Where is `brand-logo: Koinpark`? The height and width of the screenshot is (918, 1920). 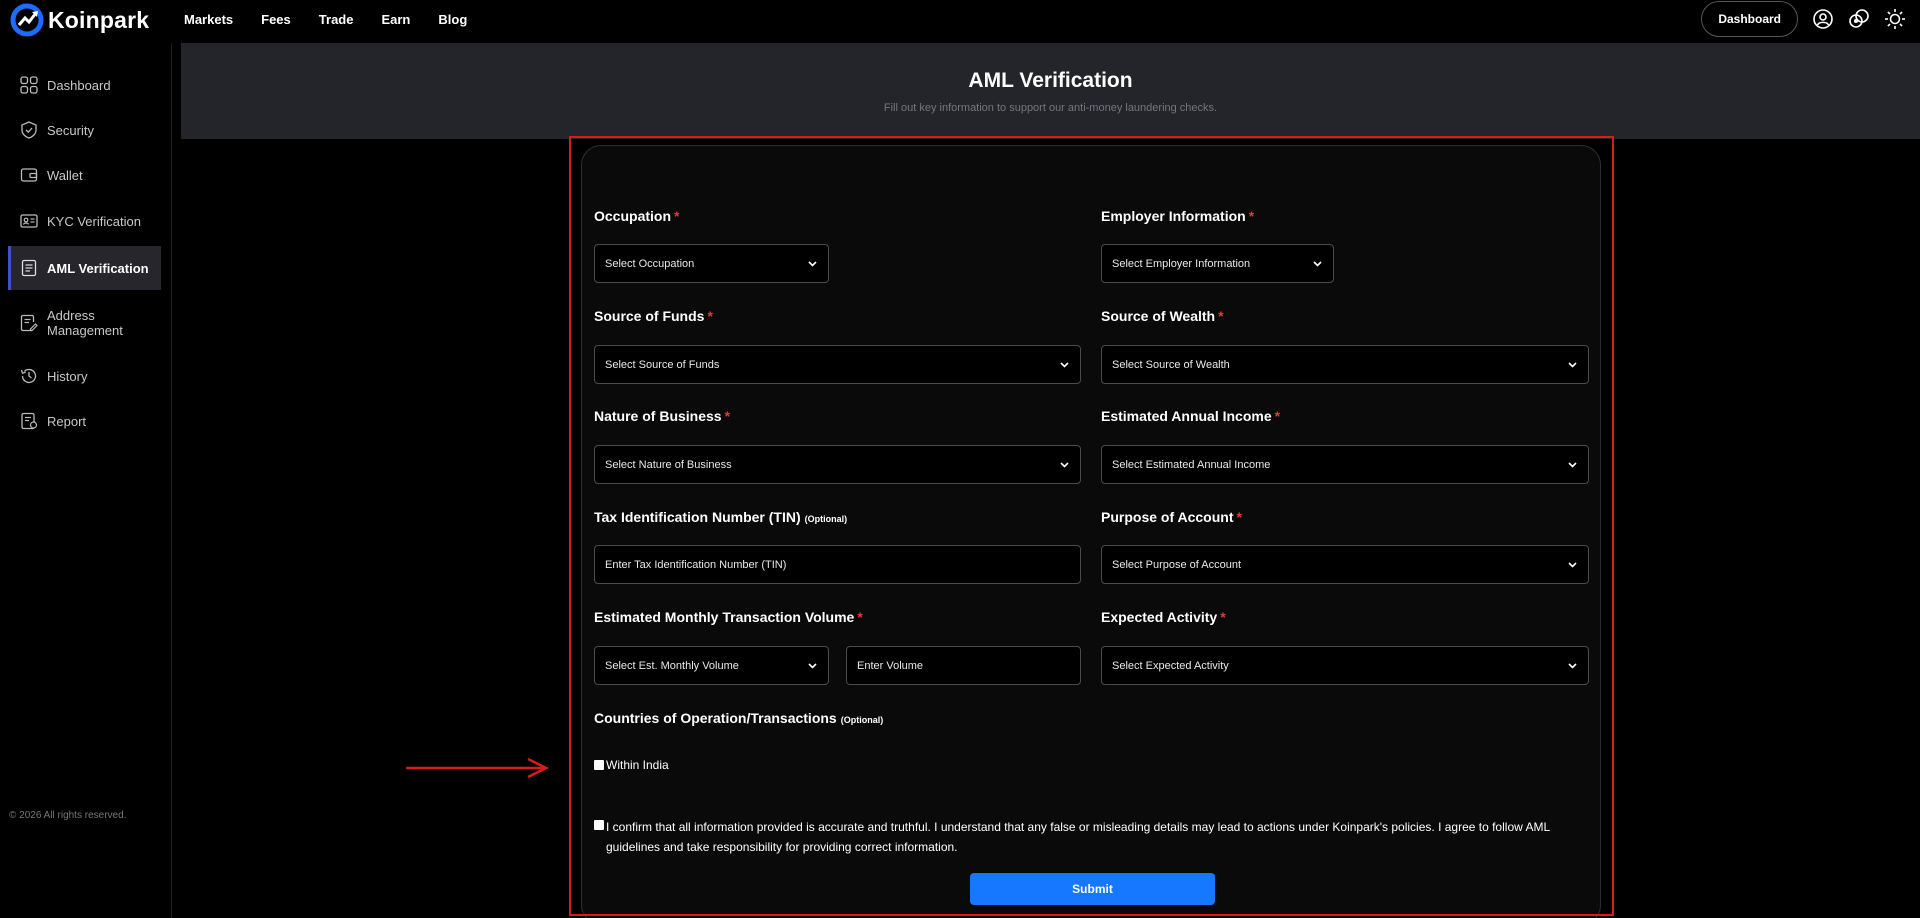
brand-logo: Koinpark is located at coordinates (79, 20).